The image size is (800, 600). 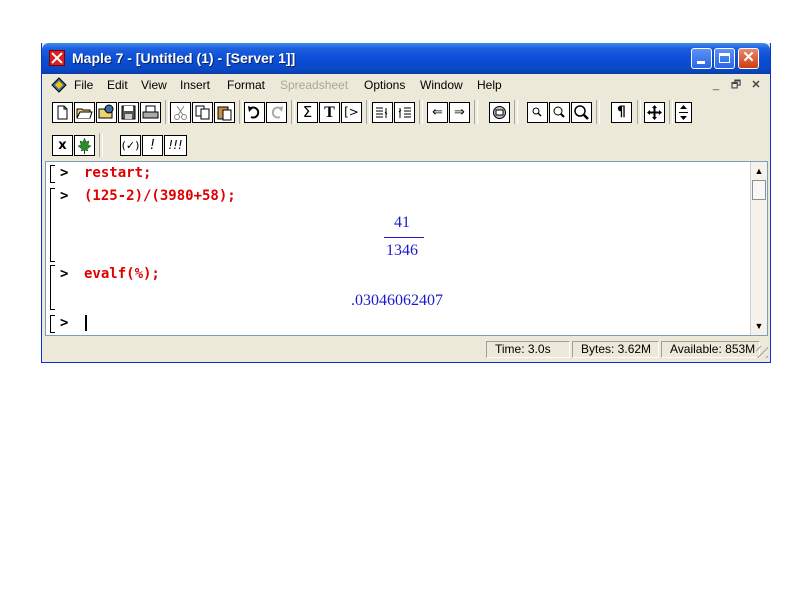 What do you see at coordinates (759, 190) in the screenshot?
I see `scroll-thumb` at bounding box center [759, 190].